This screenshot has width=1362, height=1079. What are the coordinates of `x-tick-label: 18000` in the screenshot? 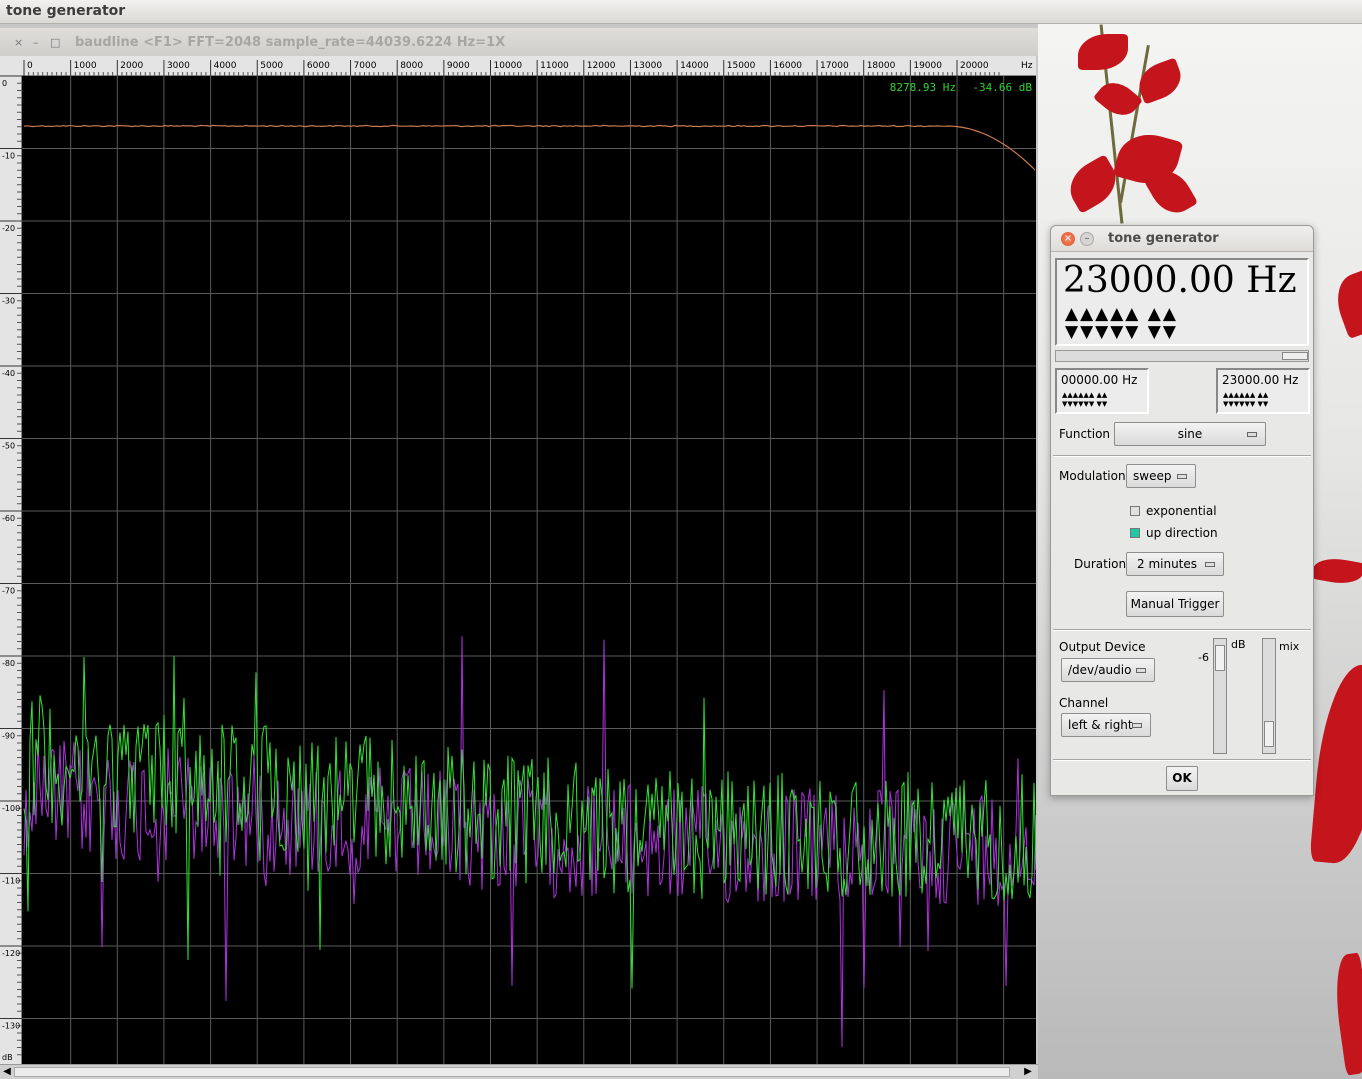 It's located at (881, 66).